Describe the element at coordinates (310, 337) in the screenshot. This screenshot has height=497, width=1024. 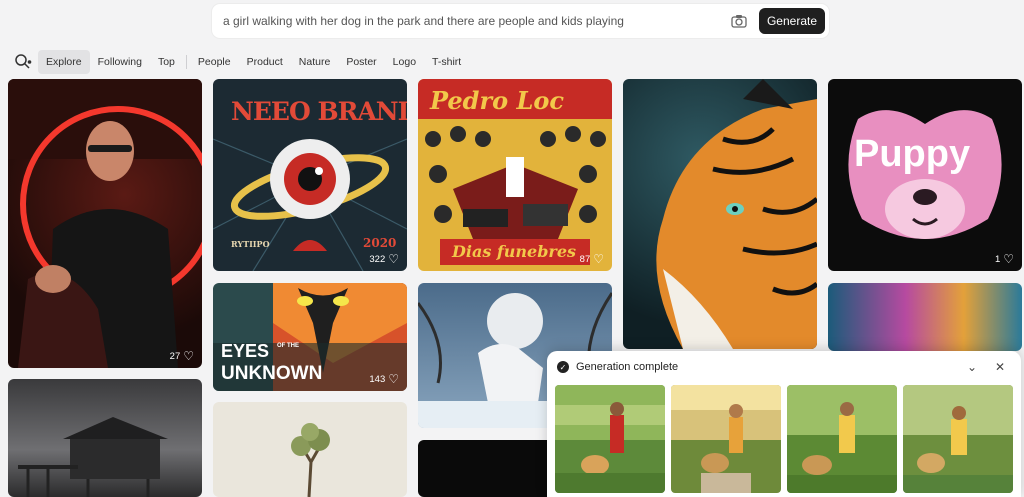
I see `gallery-card-eyes-unknown: EYES OF THE UNKNOWN 143 ♡` at that location.